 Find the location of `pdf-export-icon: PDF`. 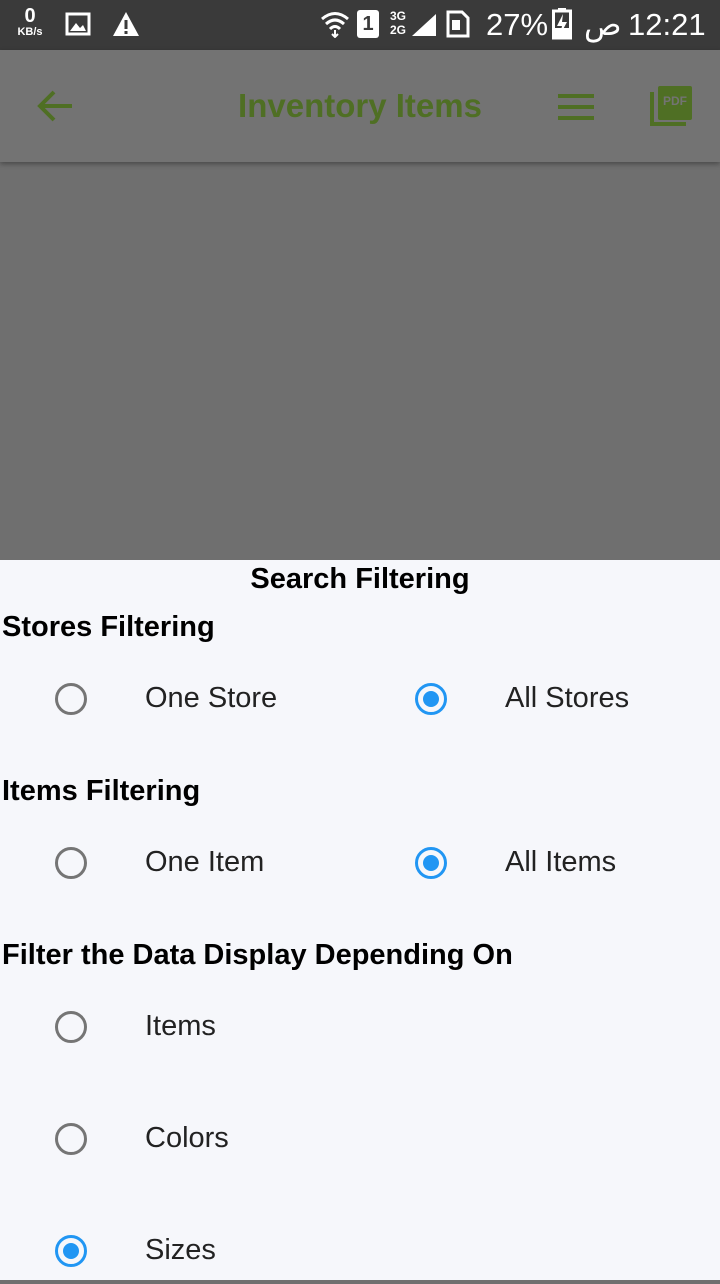

pdf-export-icon: PDF is located at coordinates (672, 107).